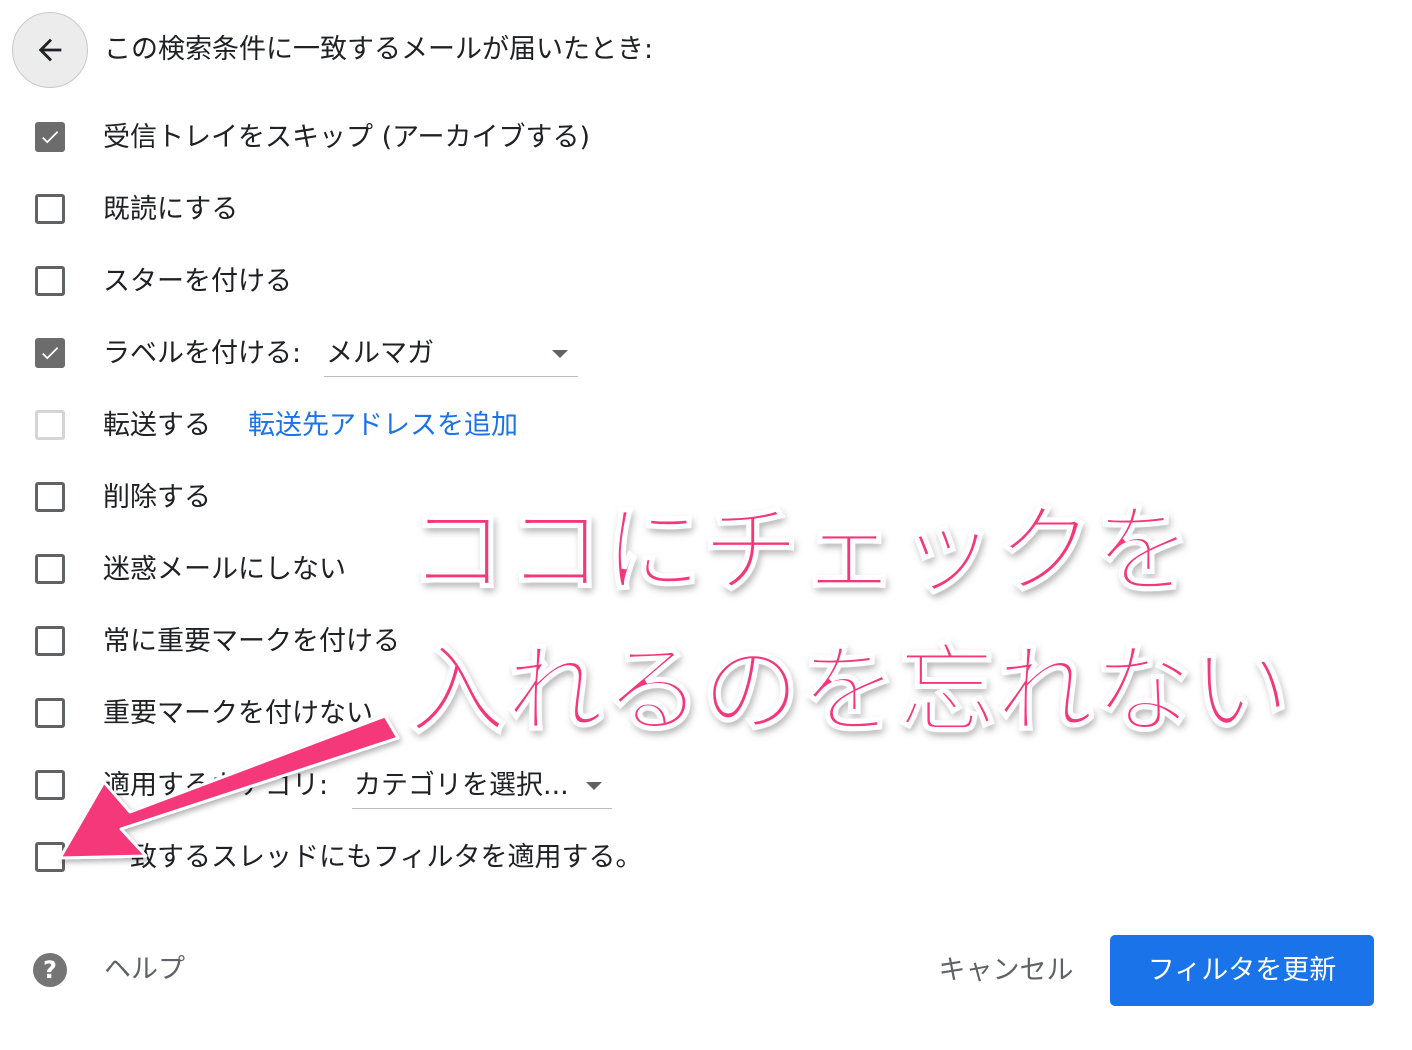  Describe the element at coordinates (347, 137) in the screenshot. I see `skip-inbox-label: 受信トレイをスキップ (アーカイブする)` at that location.